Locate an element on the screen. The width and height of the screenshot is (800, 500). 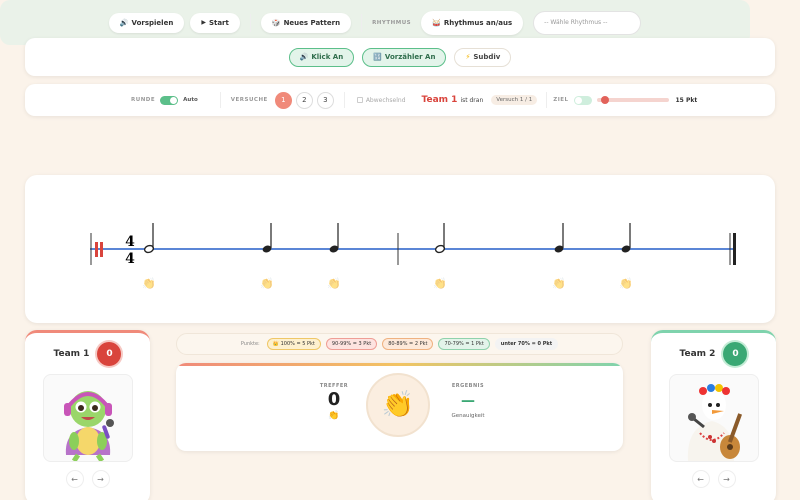
team2-card: Team 2 0 ← → is located at coordinates (713, 415).